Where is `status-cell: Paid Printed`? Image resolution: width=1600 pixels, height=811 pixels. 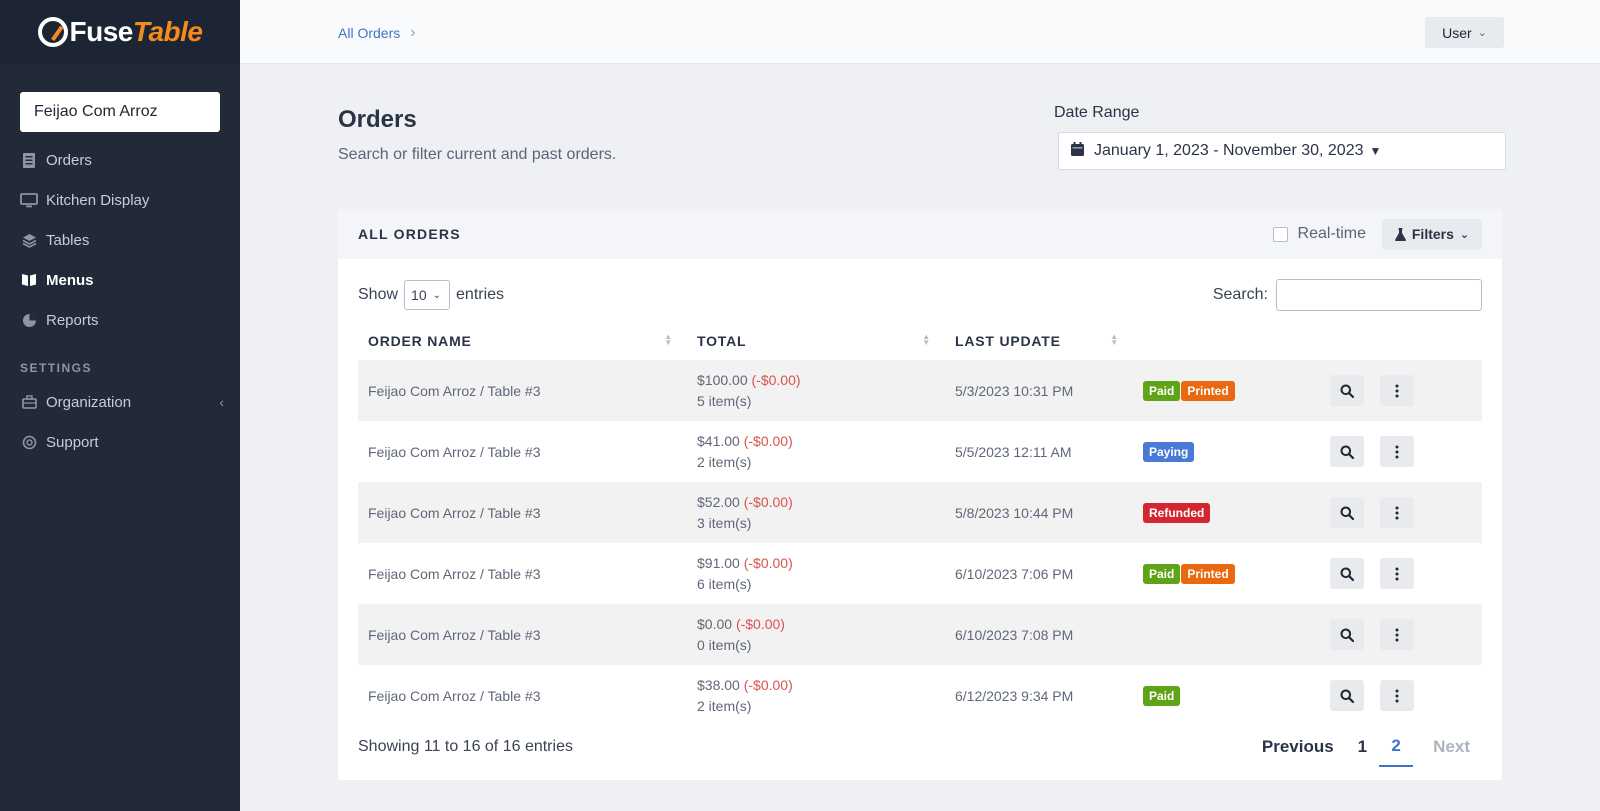 status-cell: Paid Printed is located at coordinates (1226, 573).